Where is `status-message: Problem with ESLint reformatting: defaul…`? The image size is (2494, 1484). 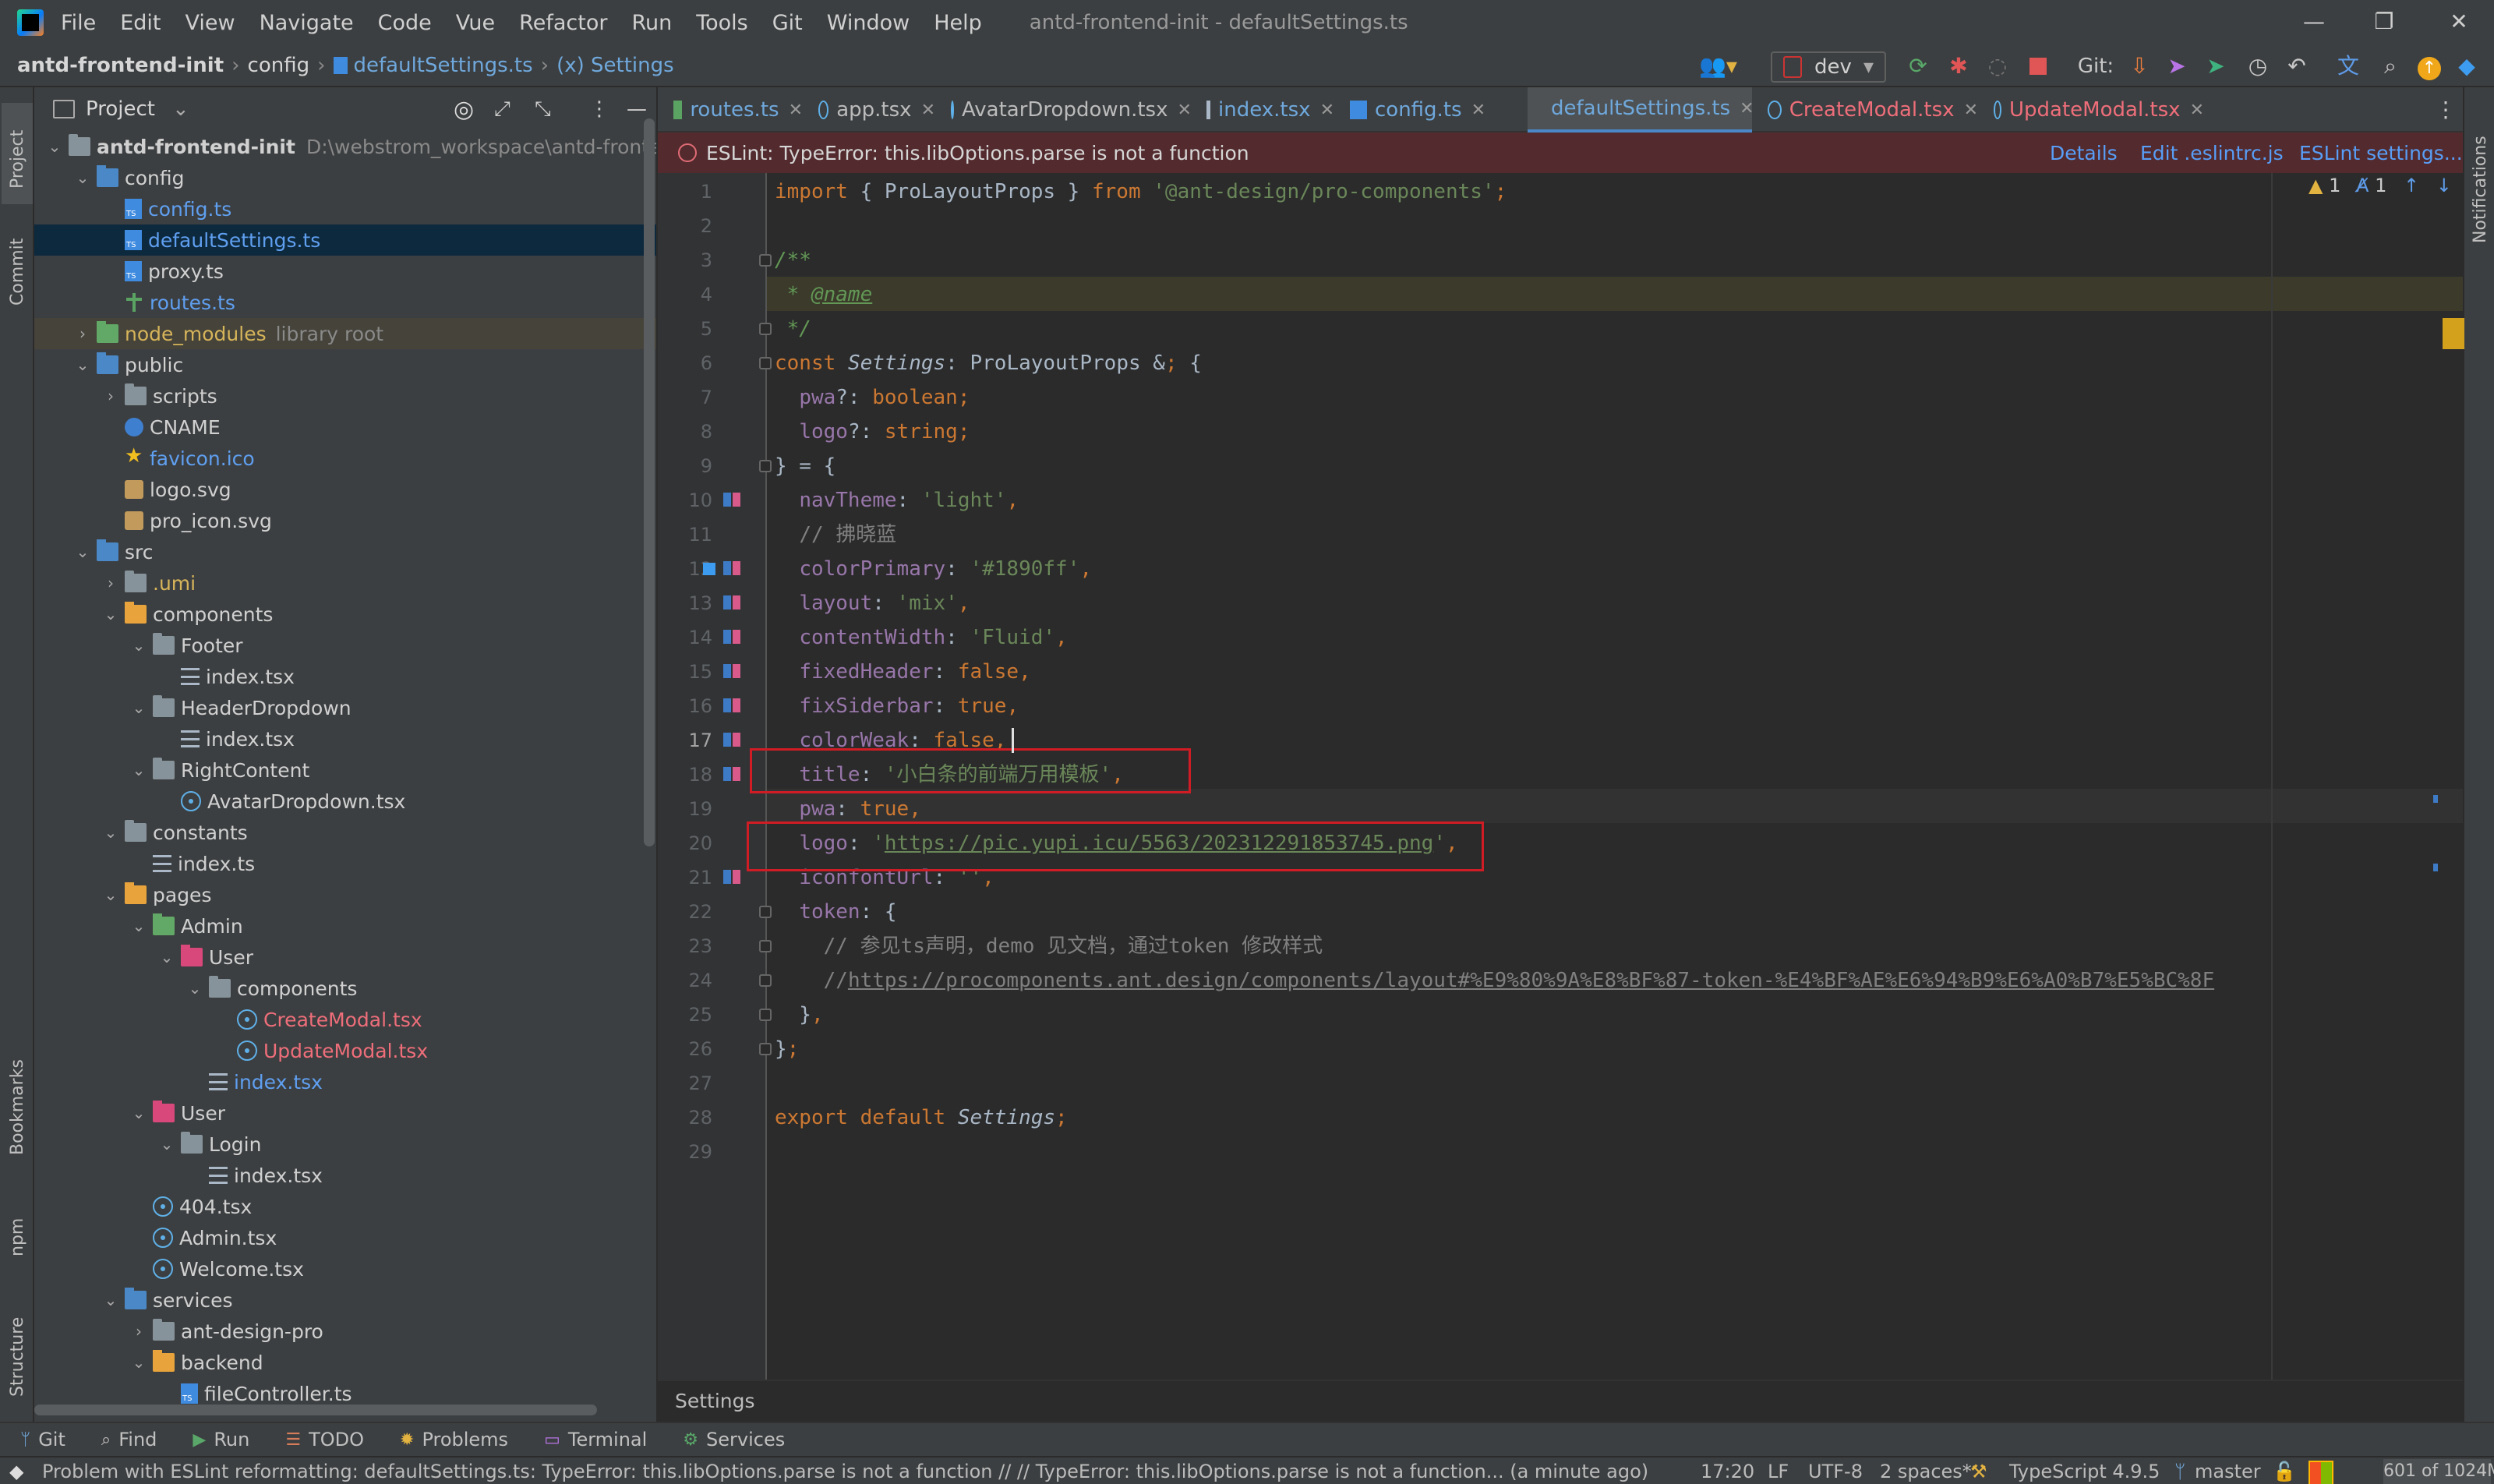
status-message: Problem with ESLint reformatting: defaul… is located at coordinates (845, 1471).